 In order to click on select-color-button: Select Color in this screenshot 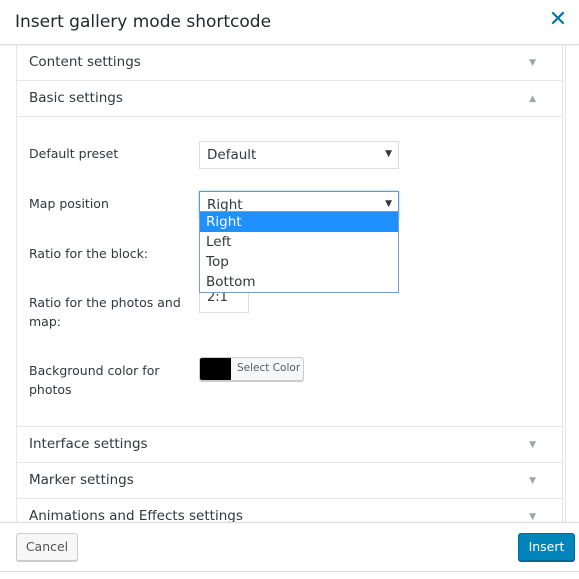, I will do `click(251, 369)`.